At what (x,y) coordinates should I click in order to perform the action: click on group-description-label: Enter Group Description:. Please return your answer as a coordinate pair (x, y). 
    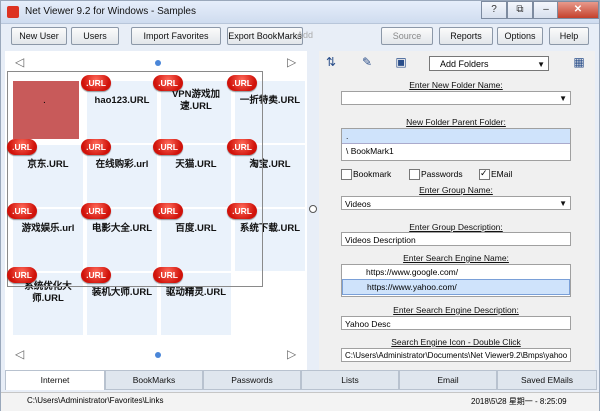
    Looking at the image, I should click on (456, 227).